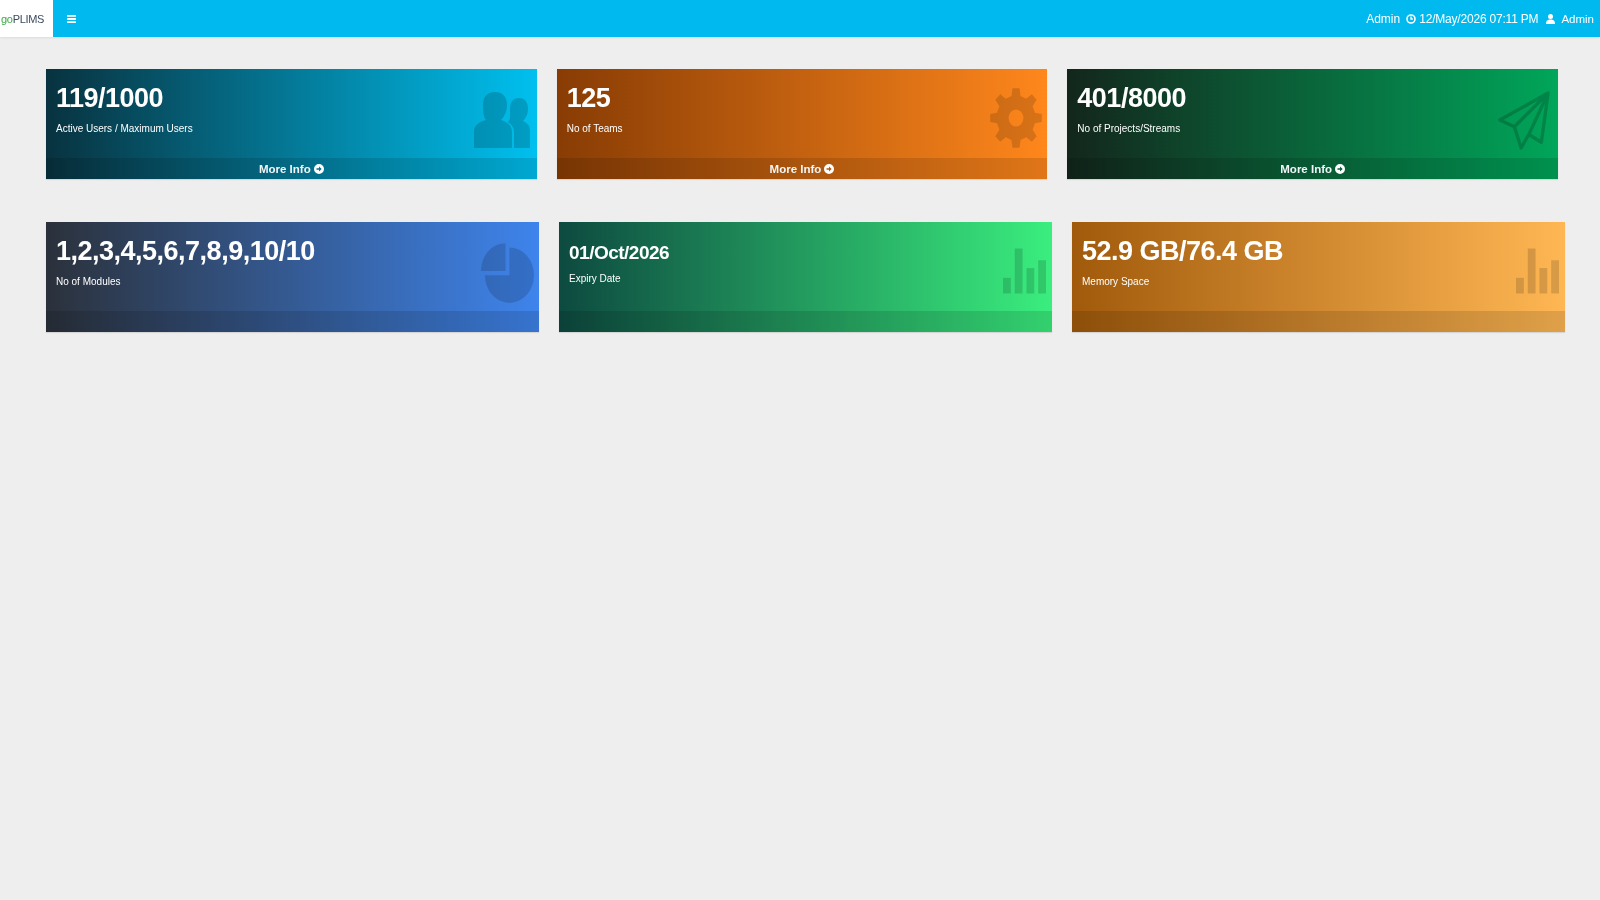 Image resolution: width=1600 pixels, height=900 pixels. What do you see at coordinates (1016, 118) in the screenshot?
I see `gear-icon` at bounding box center [1016, 118].